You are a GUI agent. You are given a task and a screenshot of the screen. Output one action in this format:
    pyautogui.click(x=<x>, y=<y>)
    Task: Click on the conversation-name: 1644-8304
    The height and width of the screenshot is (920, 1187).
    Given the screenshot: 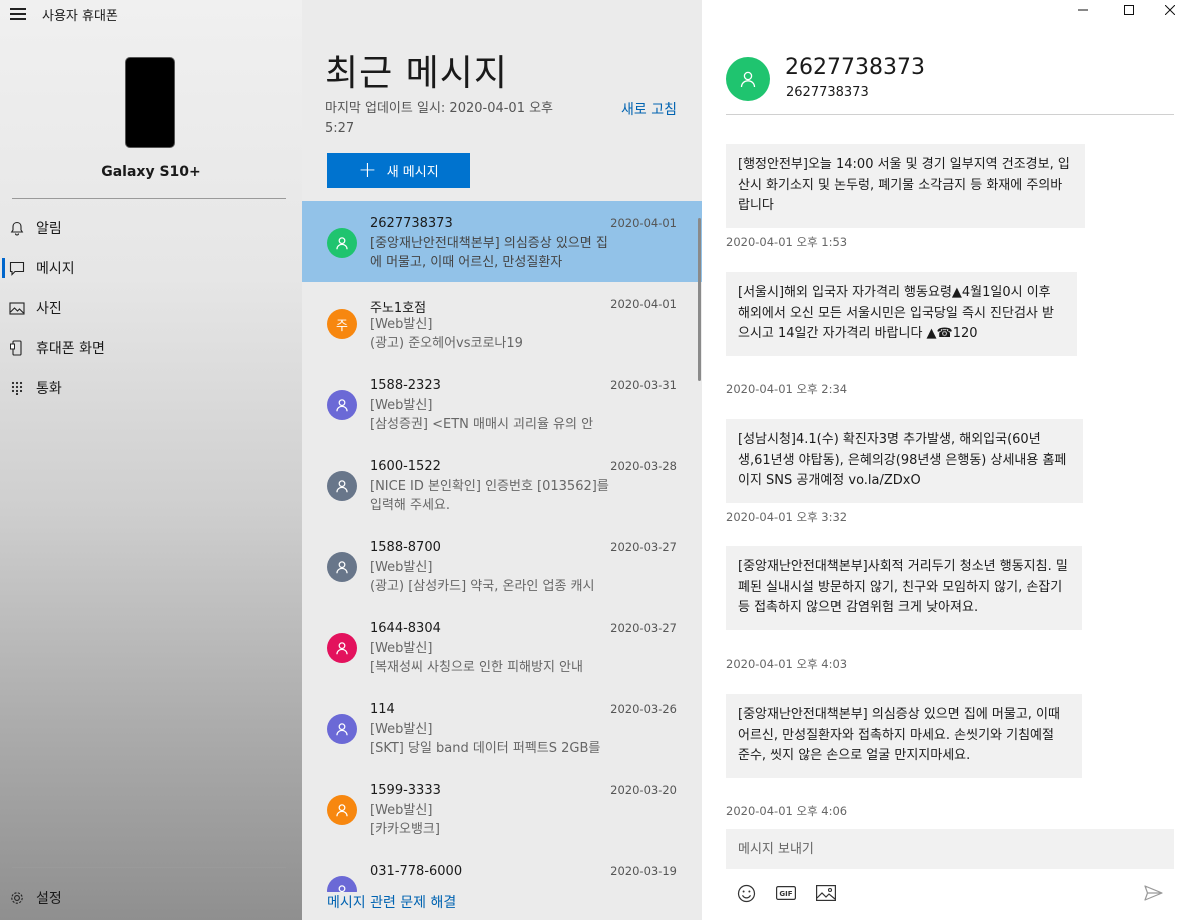 What is the action you would take?
    pyautogui.click(x=405, y=628)
    